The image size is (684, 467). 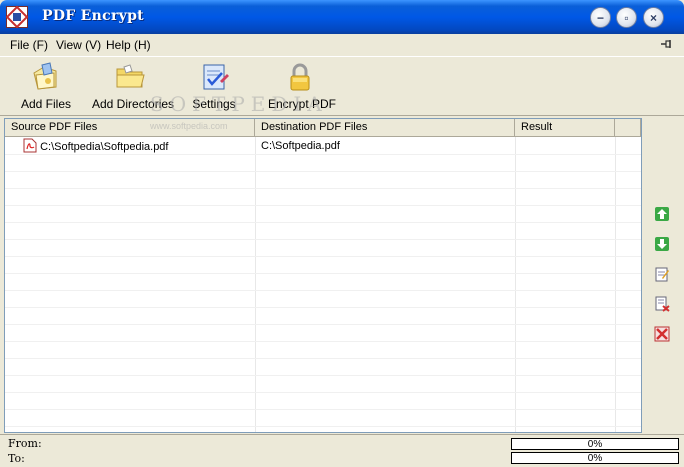 What do you see at coordinates (25, 443) in the screenshot?
I see `from-label: From:` at bounding box center [25, 443].